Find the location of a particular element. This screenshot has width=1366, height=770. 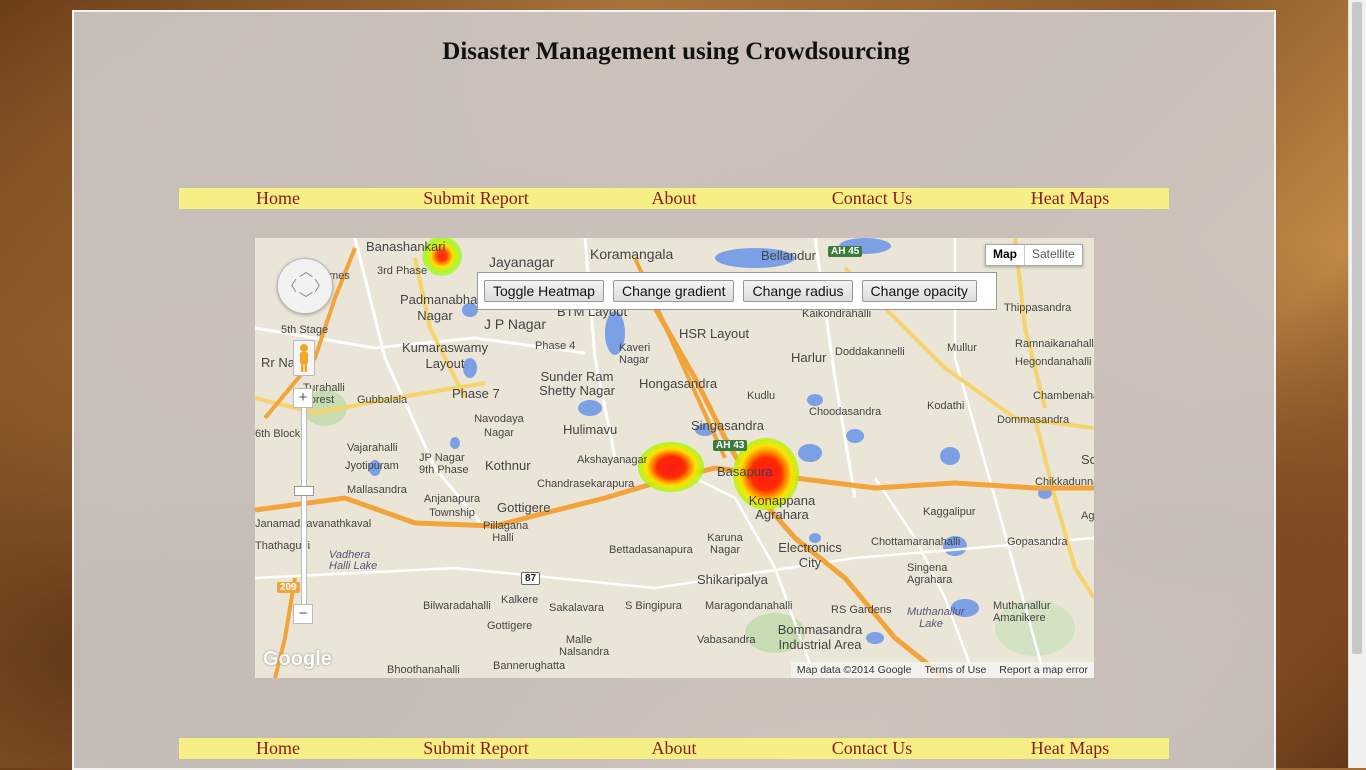

place-label: Malle Nalsandra is located at coordinates (584, 646).